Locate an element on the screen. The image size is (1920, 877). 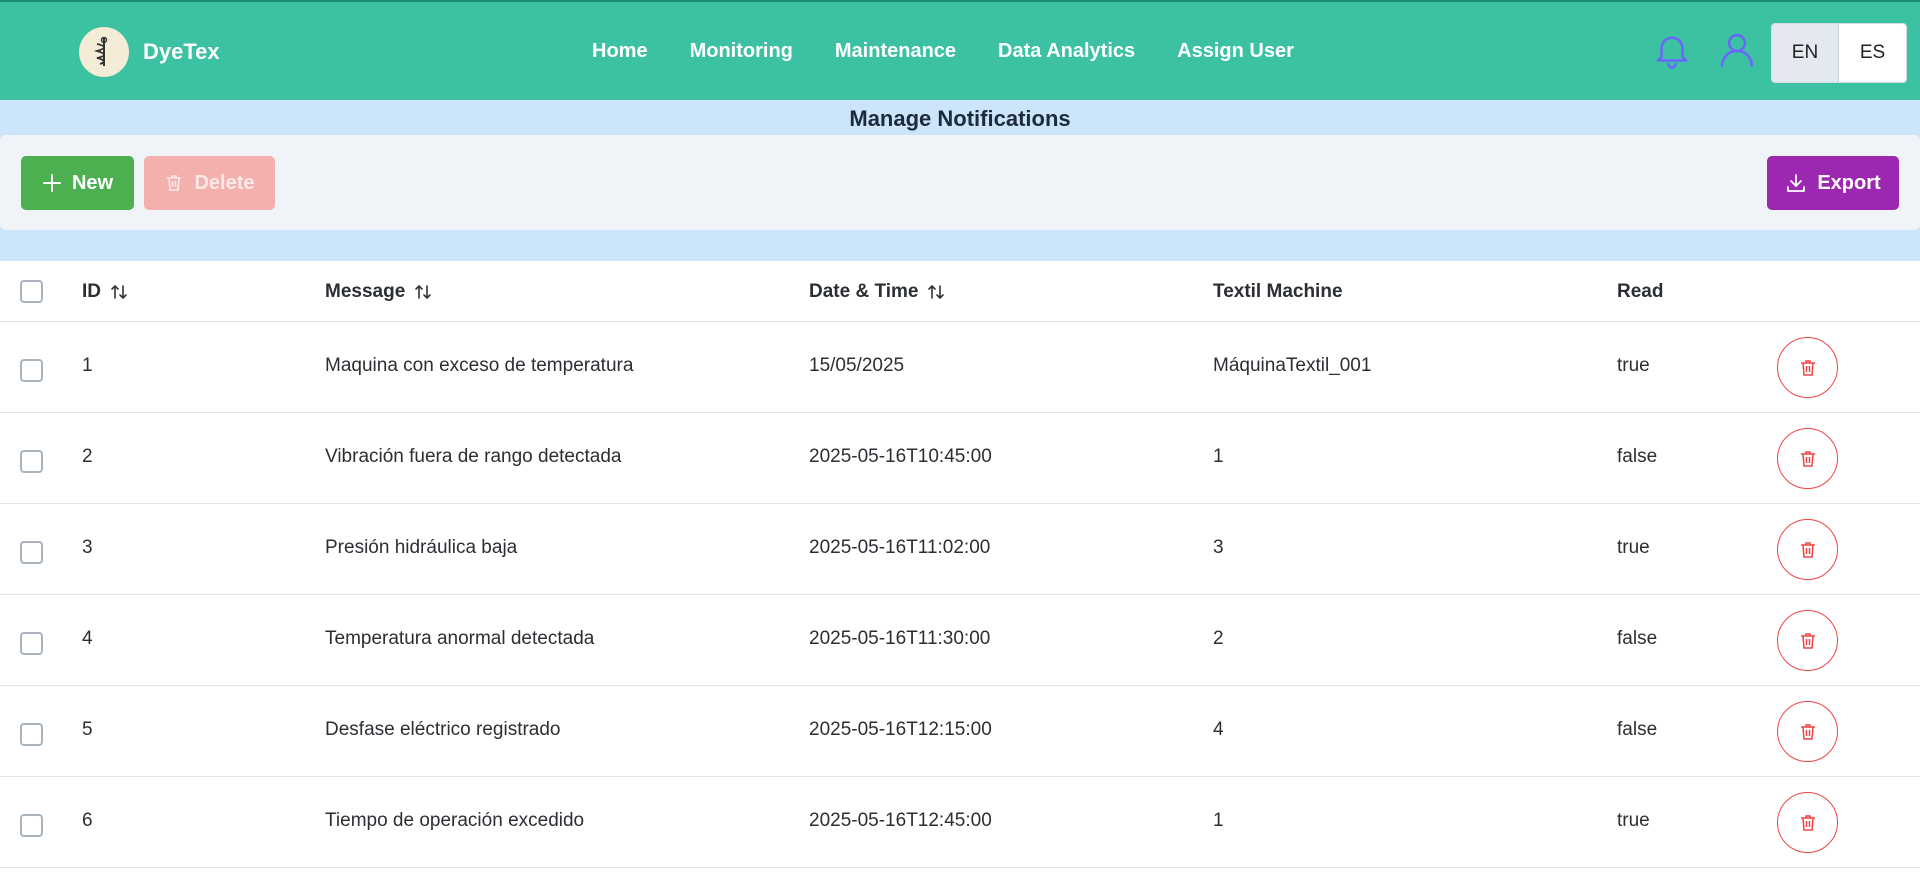
cell-message: Desfase eléctrico registrado is located at coordinates (443, 729).